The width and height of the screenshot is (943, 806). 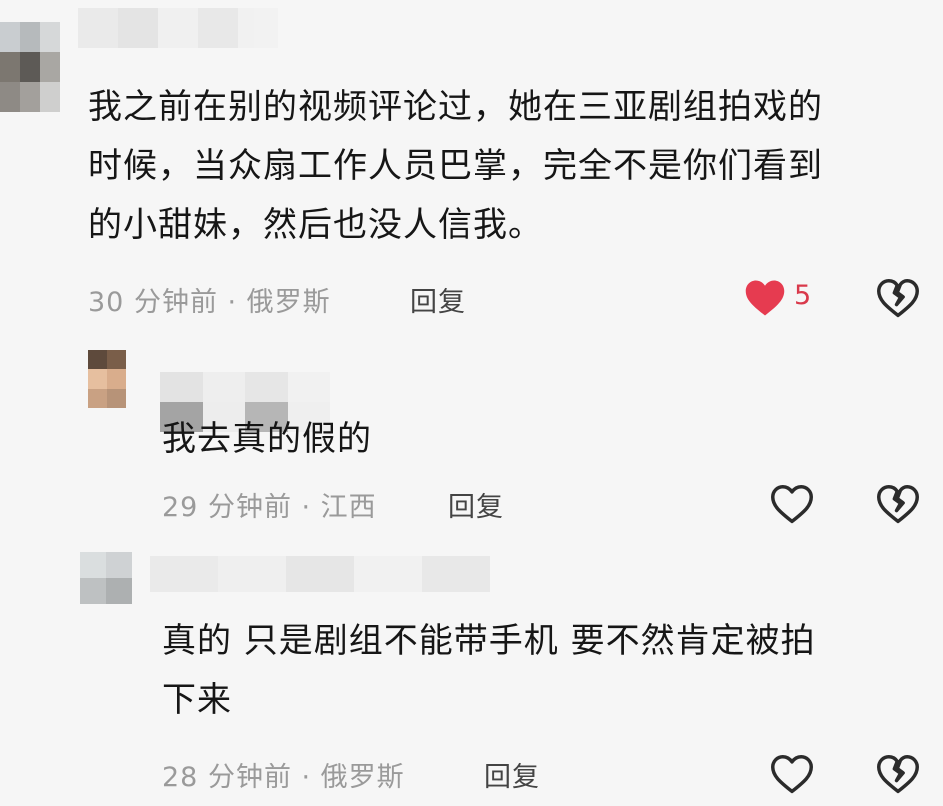 What do you see at coordinates (455, 107) in the screenshot?
I see `comment-text-line: 我之前在别的视频评论过，她在三亚剧组拍戏的` at bounding box center [455, 107].